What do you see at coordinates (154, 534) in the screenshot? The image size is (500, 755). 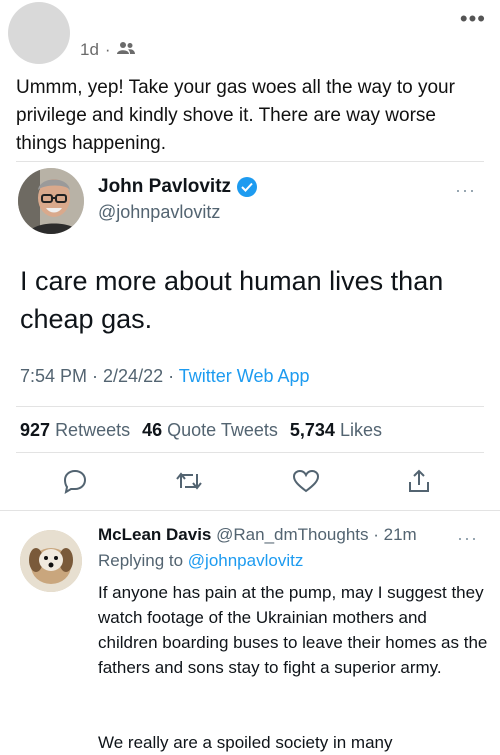 I see `reply-author-name: McLean Davis` at bounding box center [154, 534].